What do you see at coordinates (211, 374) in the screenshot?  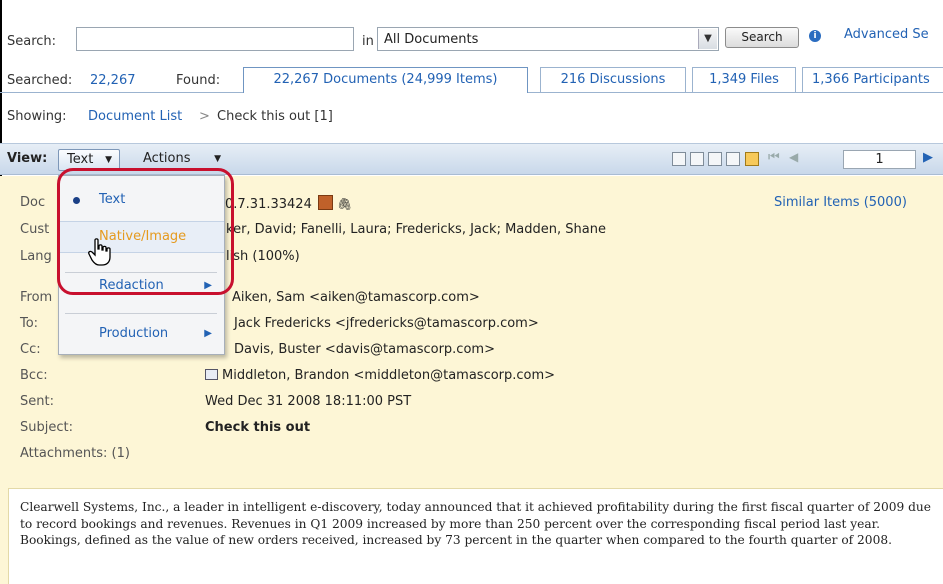 I see `contact-card-icon` at bounding box center [211, 374].